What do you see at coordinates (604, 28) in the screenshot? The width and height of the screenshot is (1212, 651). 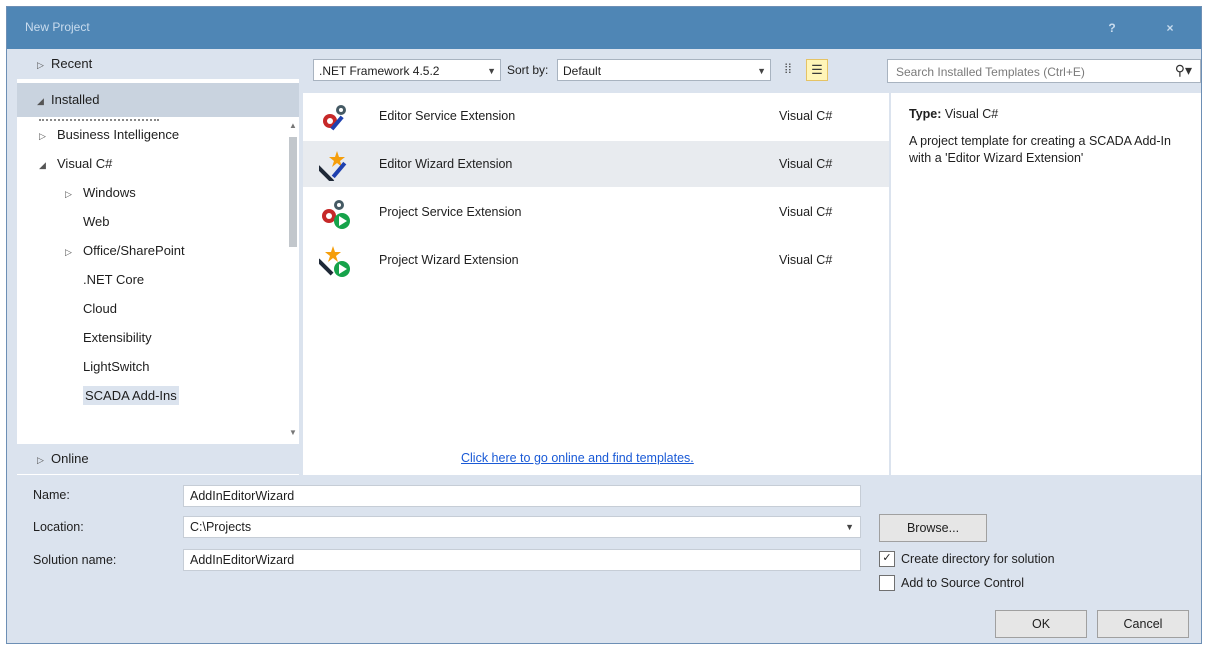 I see `title-bar: New Project ? ×` at bounding box center [604, 28].